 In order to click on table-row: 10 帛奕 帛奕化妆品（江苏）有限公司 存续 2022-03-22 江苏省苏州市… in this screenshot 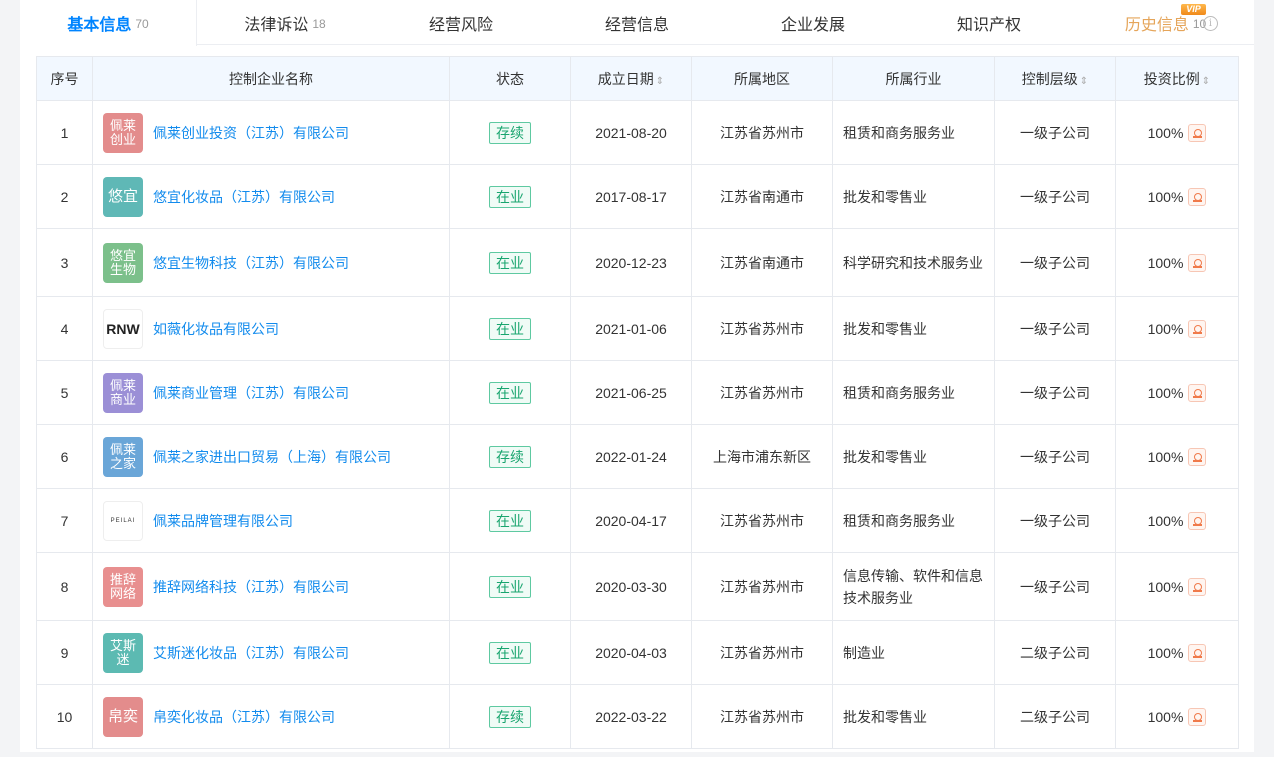, I will do `click(637, 716)`.